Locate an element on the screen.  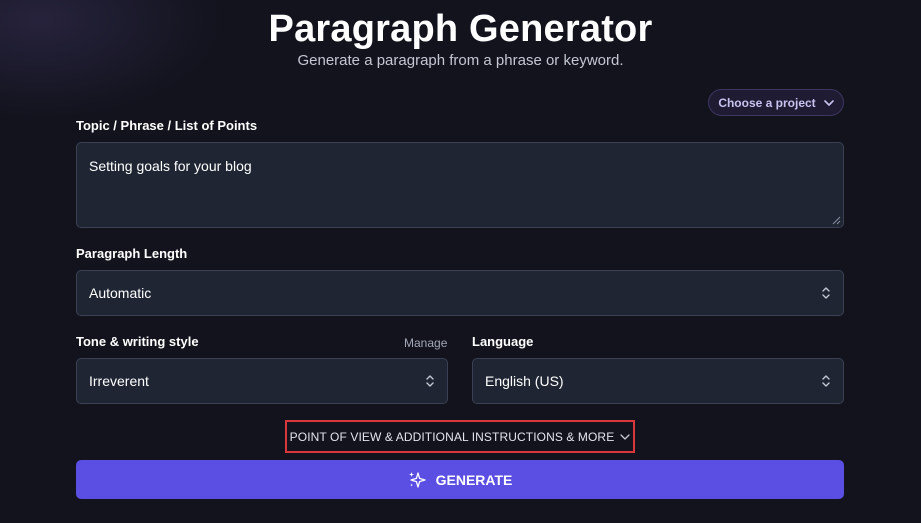
topic-value: Setting goals for your blog is located at coordinates (170, 166).